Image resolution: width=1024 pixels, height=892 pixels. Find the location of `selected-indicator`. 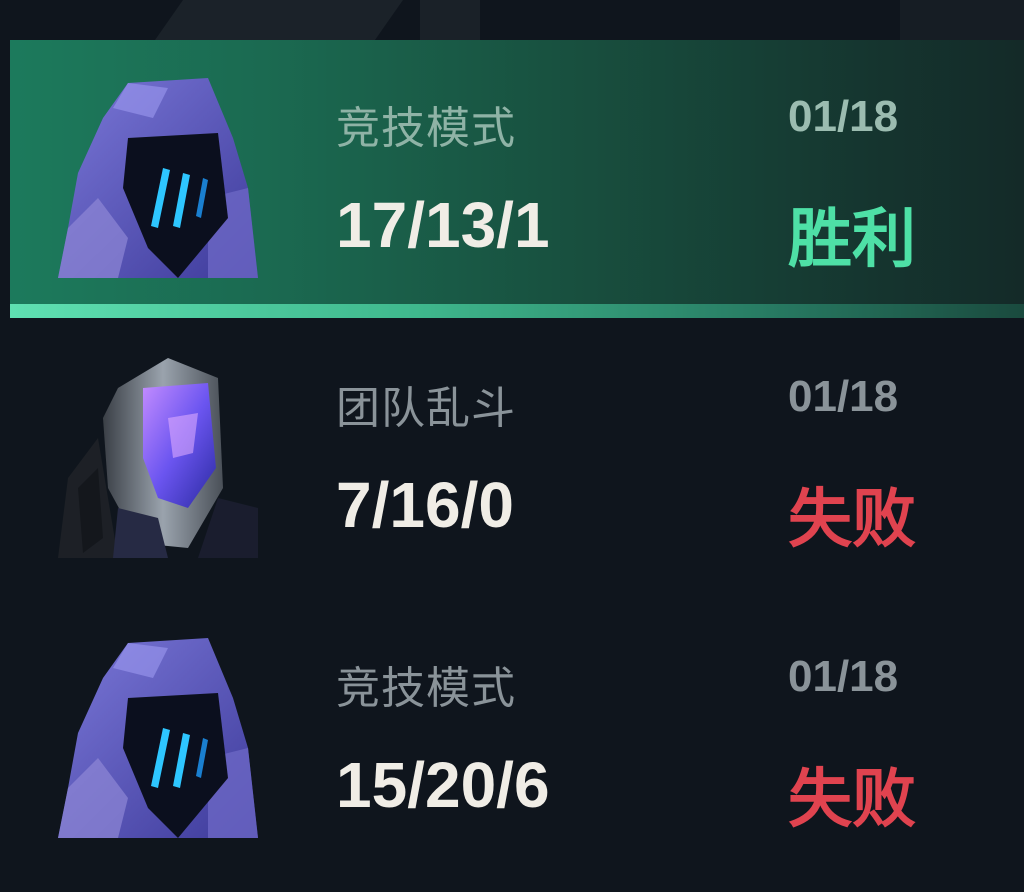

selected-indicator is located at coordinates (517, 311).